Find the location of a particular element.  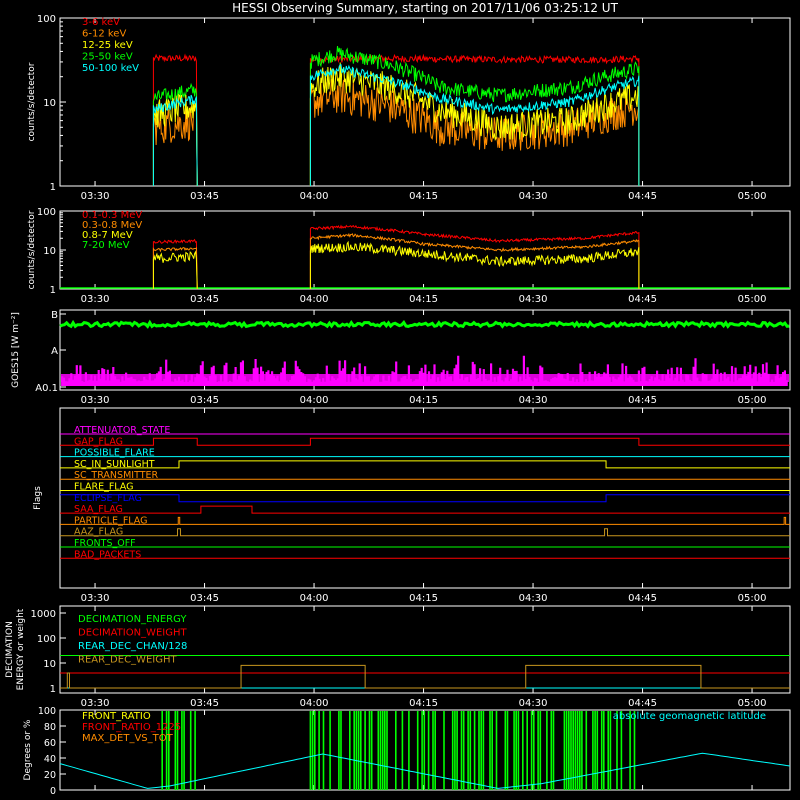

legend-entry: 12-25 keV is located at coordinates (107, 45).